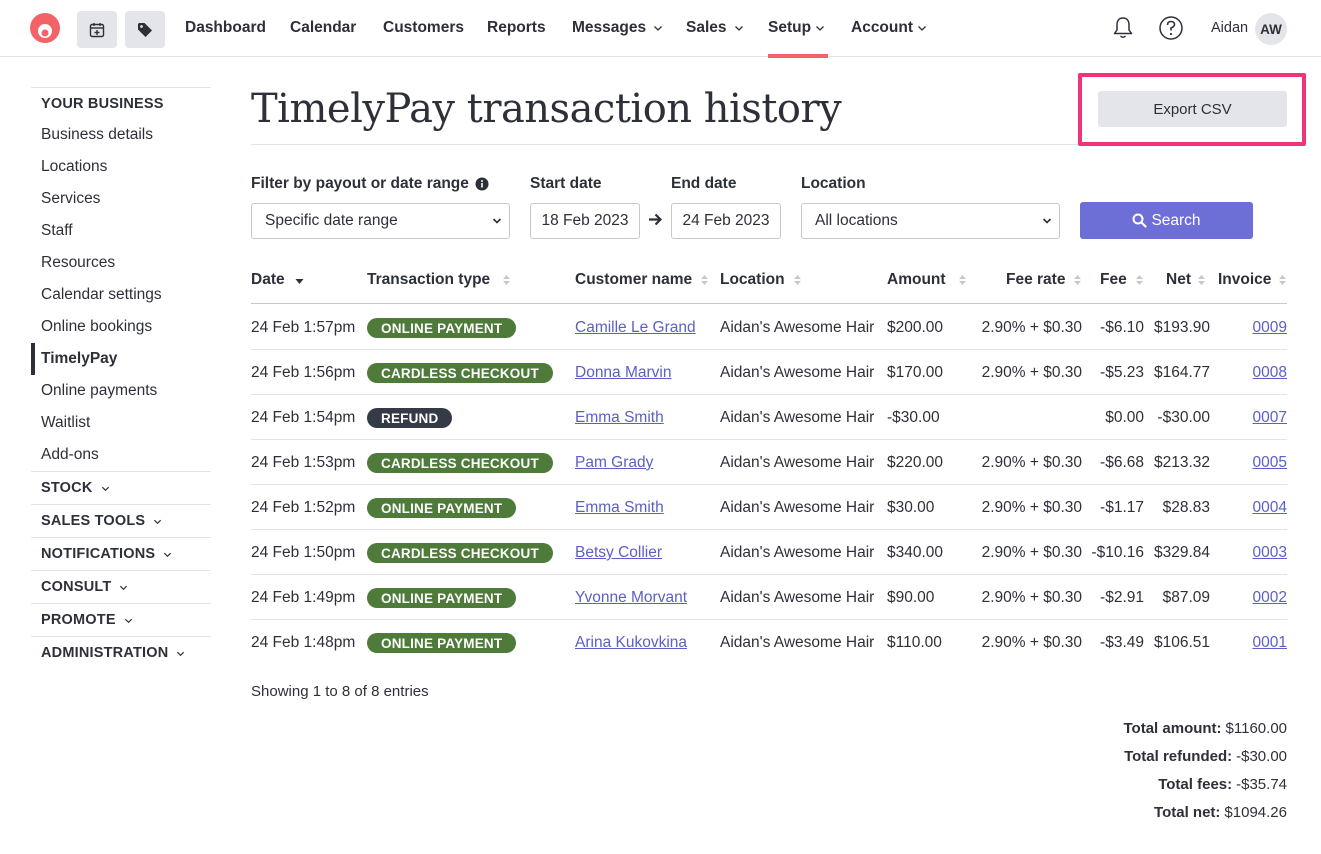  Describe the element at coordinates (1122, 372) in the screenshot. I see `cell-fee: -$5.23` at that location.